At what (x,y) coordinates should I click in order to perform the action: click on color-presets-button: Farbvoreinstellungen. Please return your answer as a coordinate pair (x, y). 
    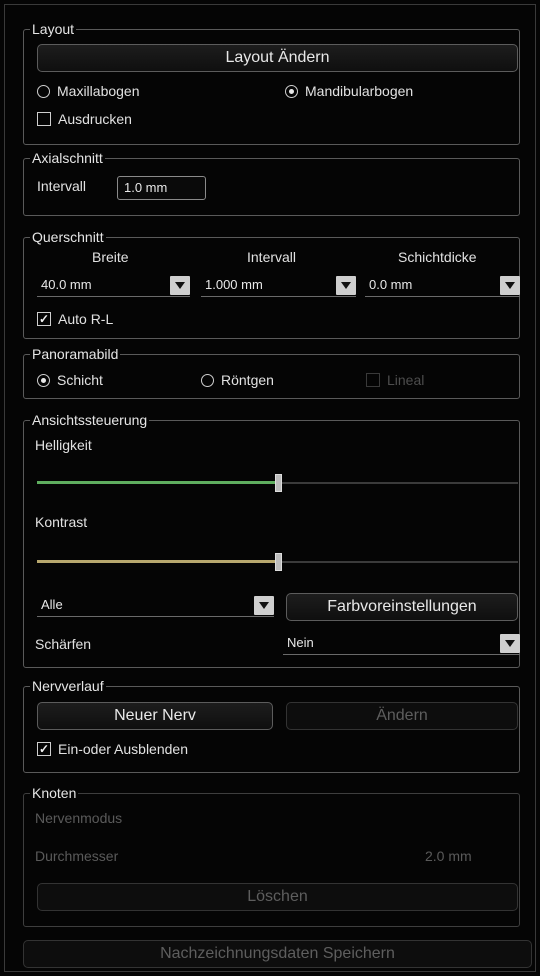
    Looking at the image, I should click on (402, 607).